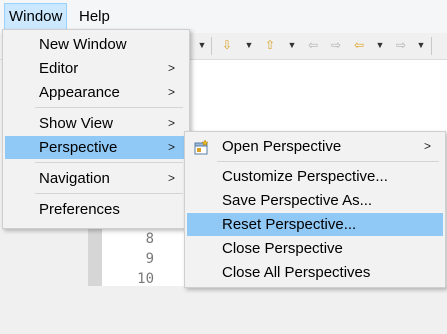  I want to click on menu-item-open-perspective: Open Perspective >, so click(315, 146).